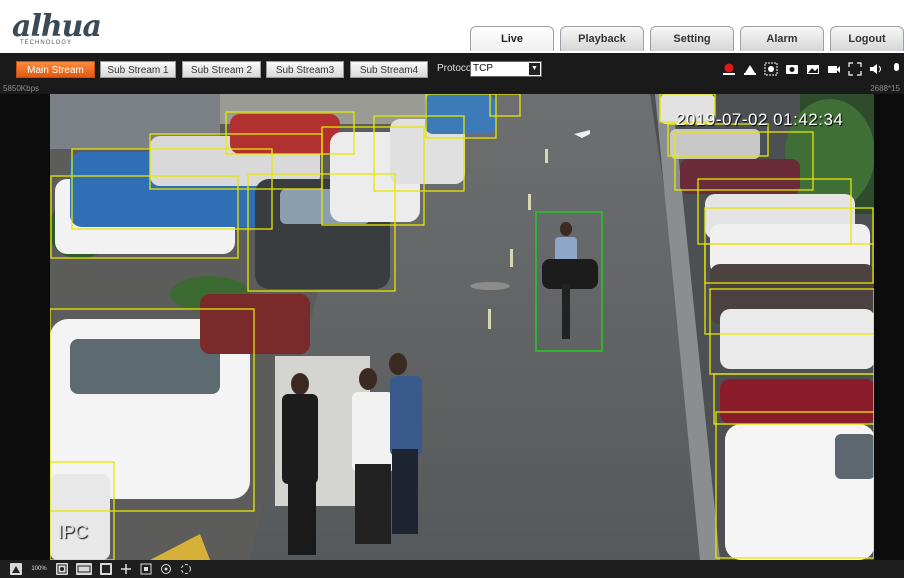 This screenshot has width=904, height=578. What do you see at coordinates (39, 569) in the screenshot?
I see `zoom-level-label: 100%` at bounding box center [39, 569].